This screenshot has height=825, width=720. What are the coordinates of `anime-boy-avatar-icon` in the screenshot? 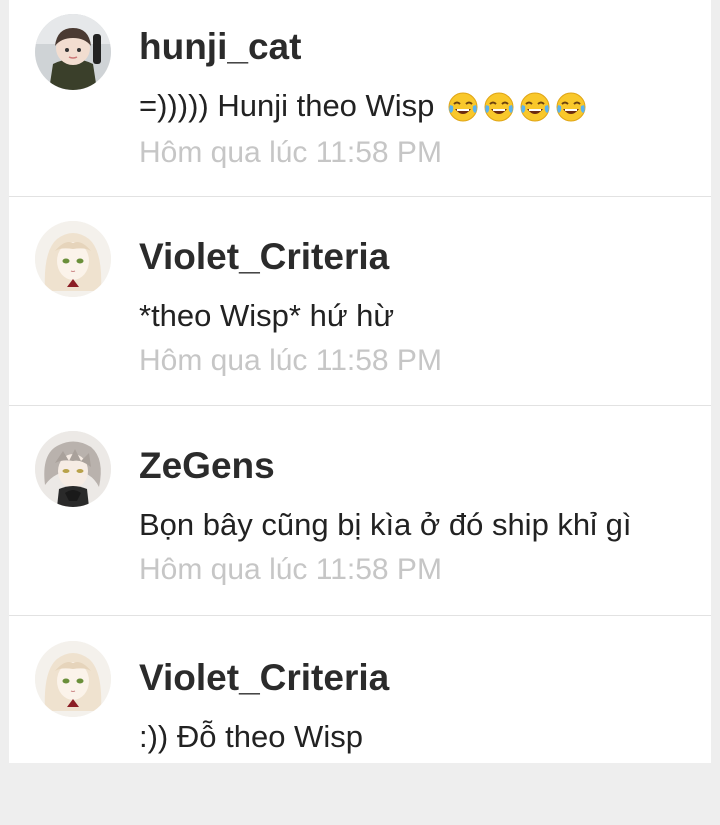 It's located at (73, 469).